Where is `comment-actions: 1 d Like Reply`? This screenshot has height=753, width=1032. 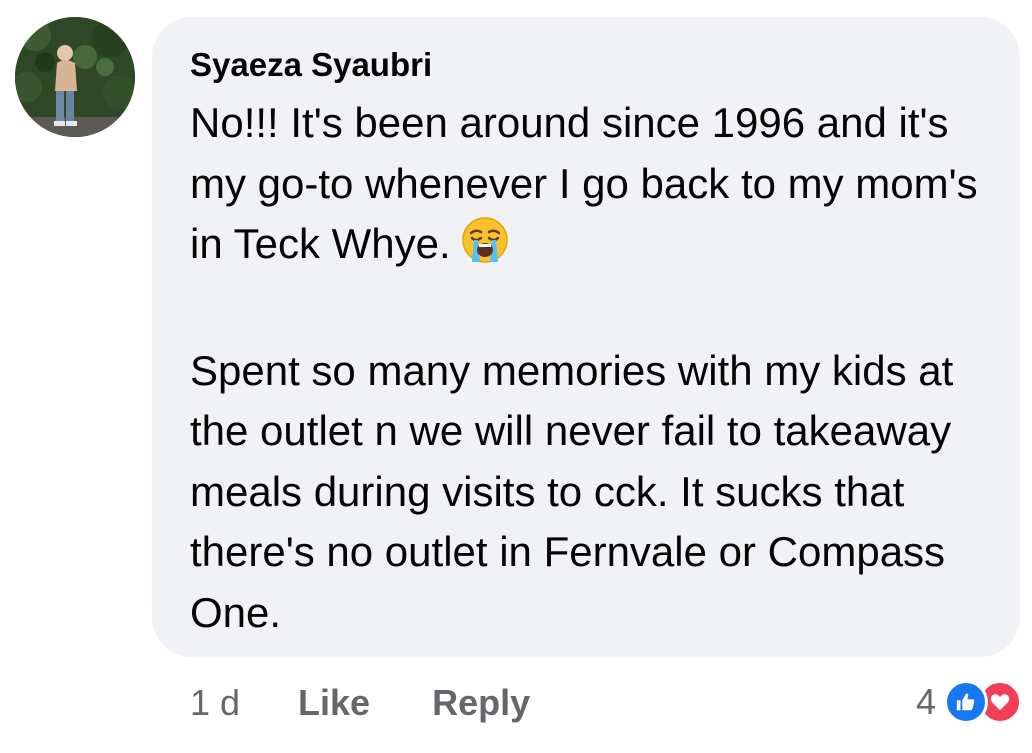
comment-actions: 1 d Like Reply is located at coordinates (360, 703).